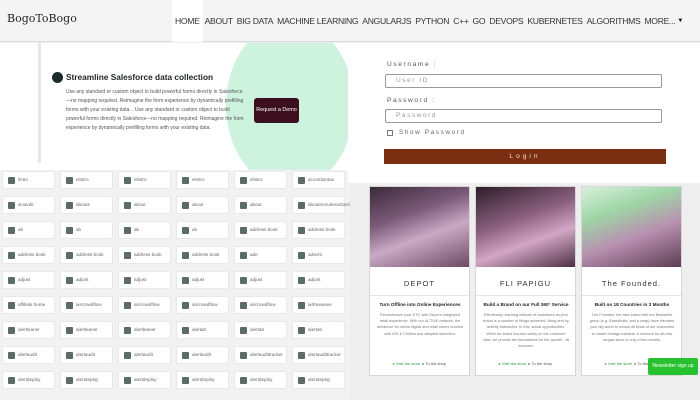 Image resolution: width=700 pixels, height=400 pixels. Describe the element at coordinates (673, 366) in the screenshot. I see `newsletter-signup-button: Newsletter sign up` at that location.